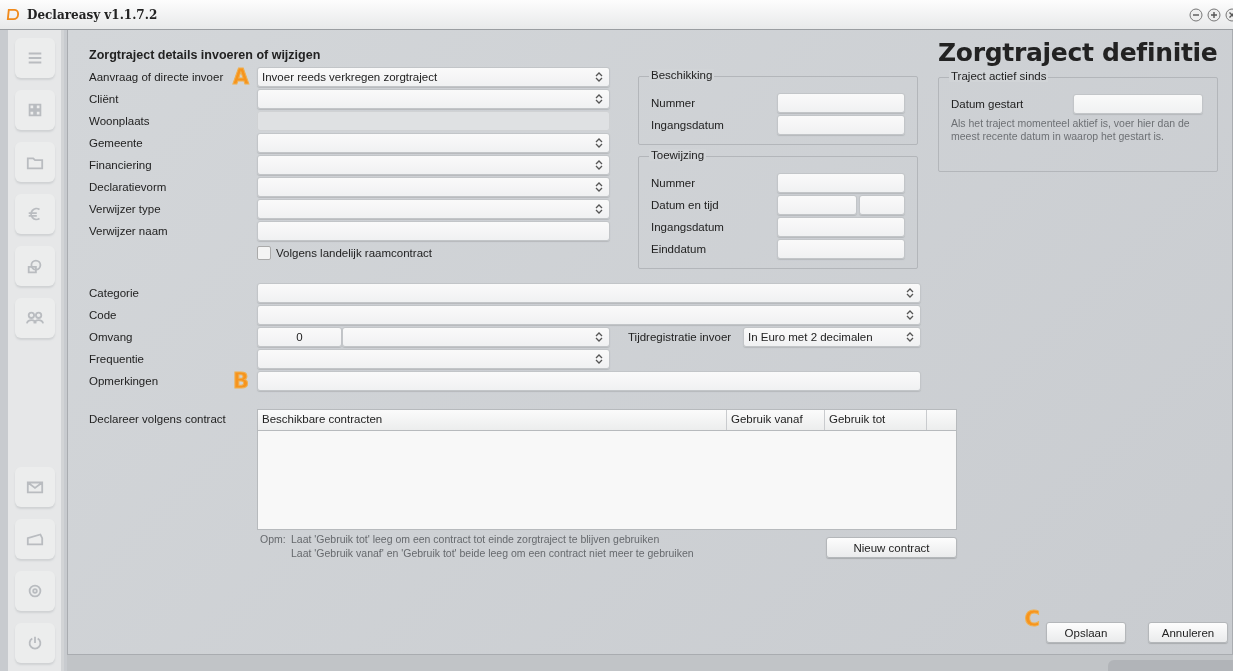 The height and width of the screenshot is (671, 1233). Describe the element at coordinates (682, 75) in the screenshot. I see `group-title: Beschikking` at that location.